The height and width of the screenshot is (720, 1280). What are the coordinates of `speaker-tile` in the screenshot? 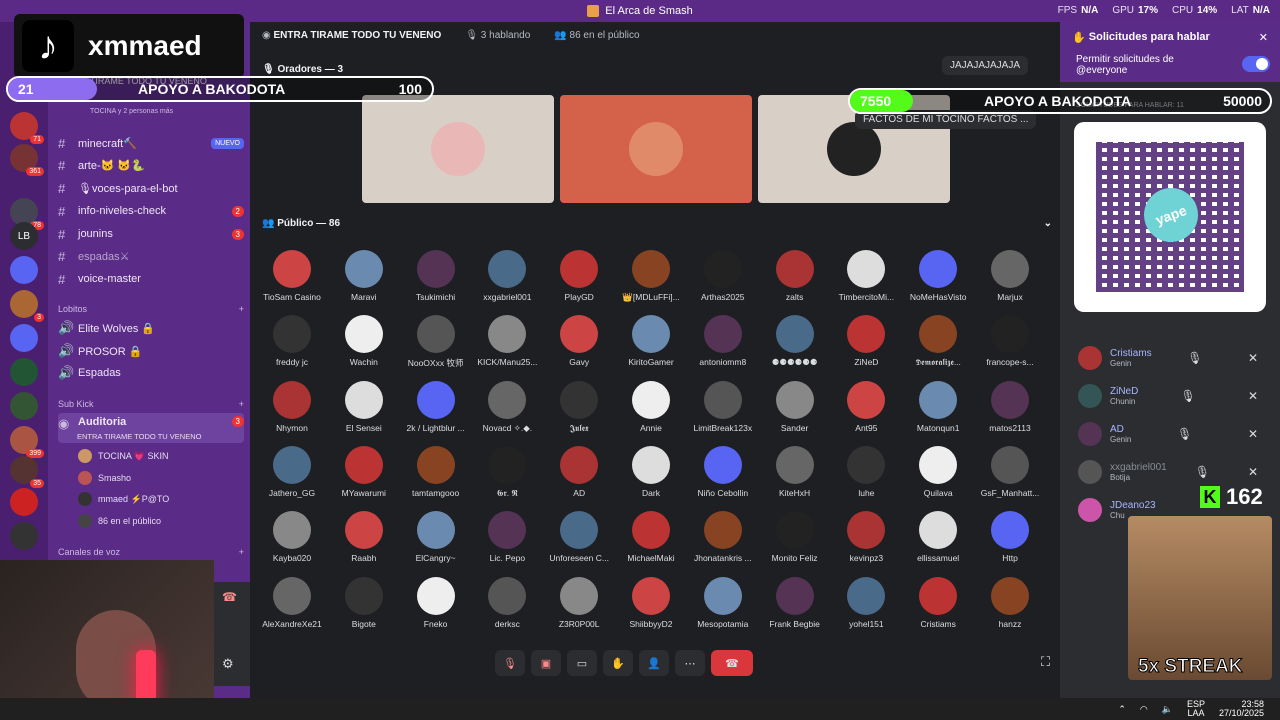 It's located at (656, 149).